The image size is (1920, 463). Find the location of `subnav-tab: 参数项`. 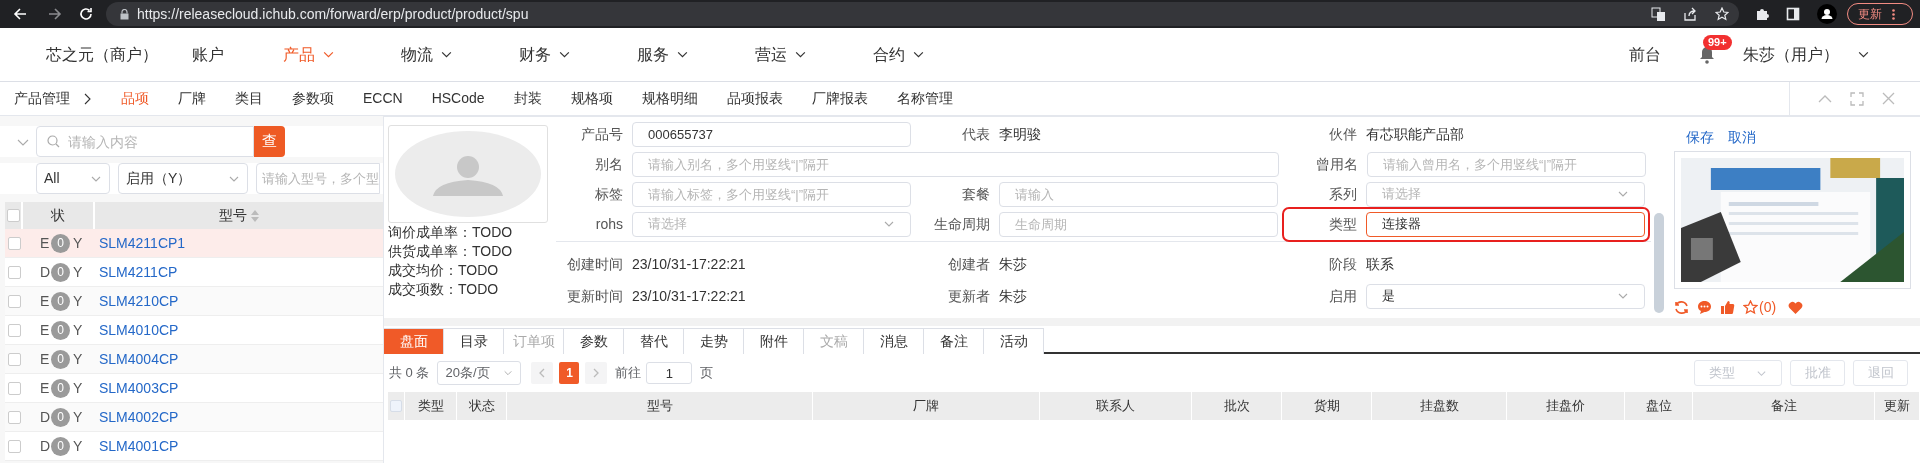

subnav-tab: 参数项 is located at coordinates (313, 98).